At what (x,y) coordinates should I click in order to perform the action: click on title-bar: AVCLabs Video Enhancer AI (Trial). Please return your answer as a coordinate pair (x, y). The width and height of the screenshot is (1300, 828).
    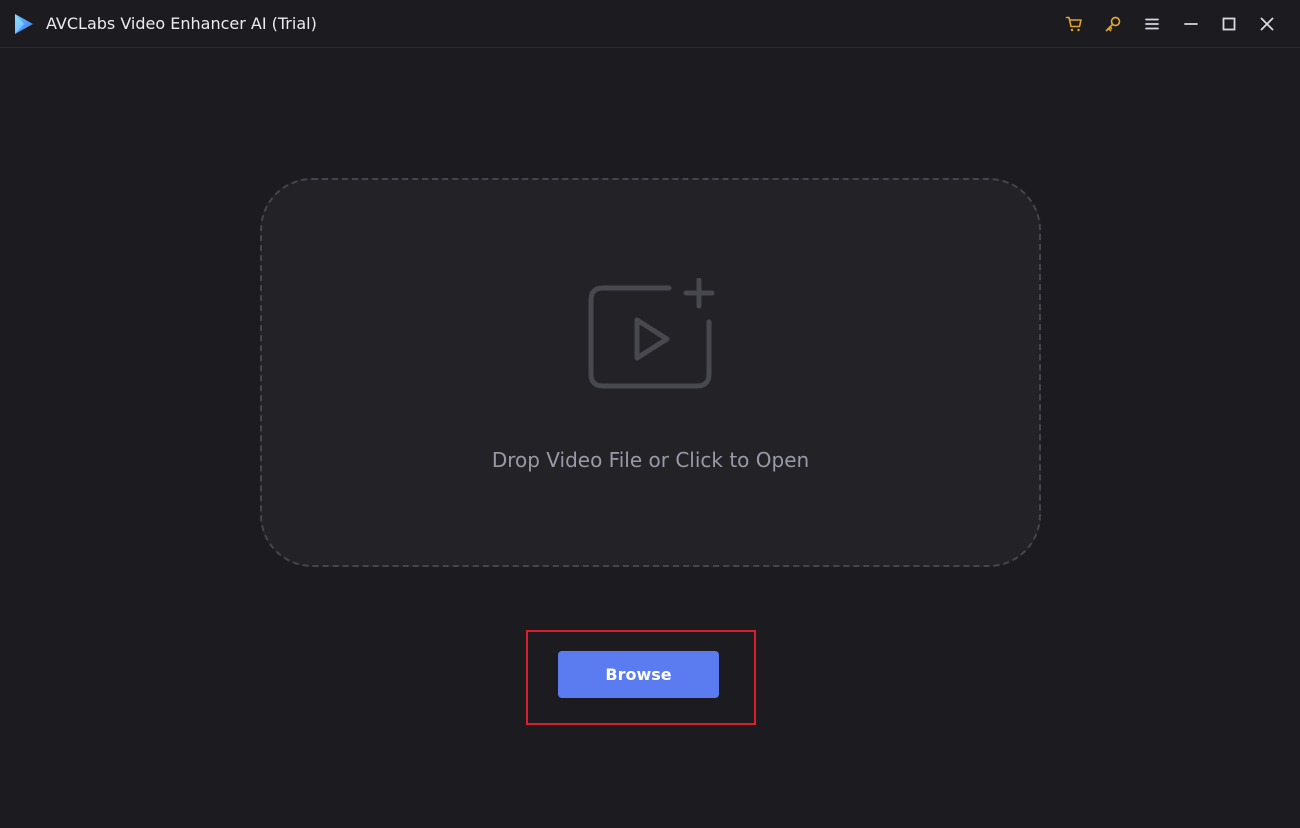
    Looking at the image, I should click on (650, 24).